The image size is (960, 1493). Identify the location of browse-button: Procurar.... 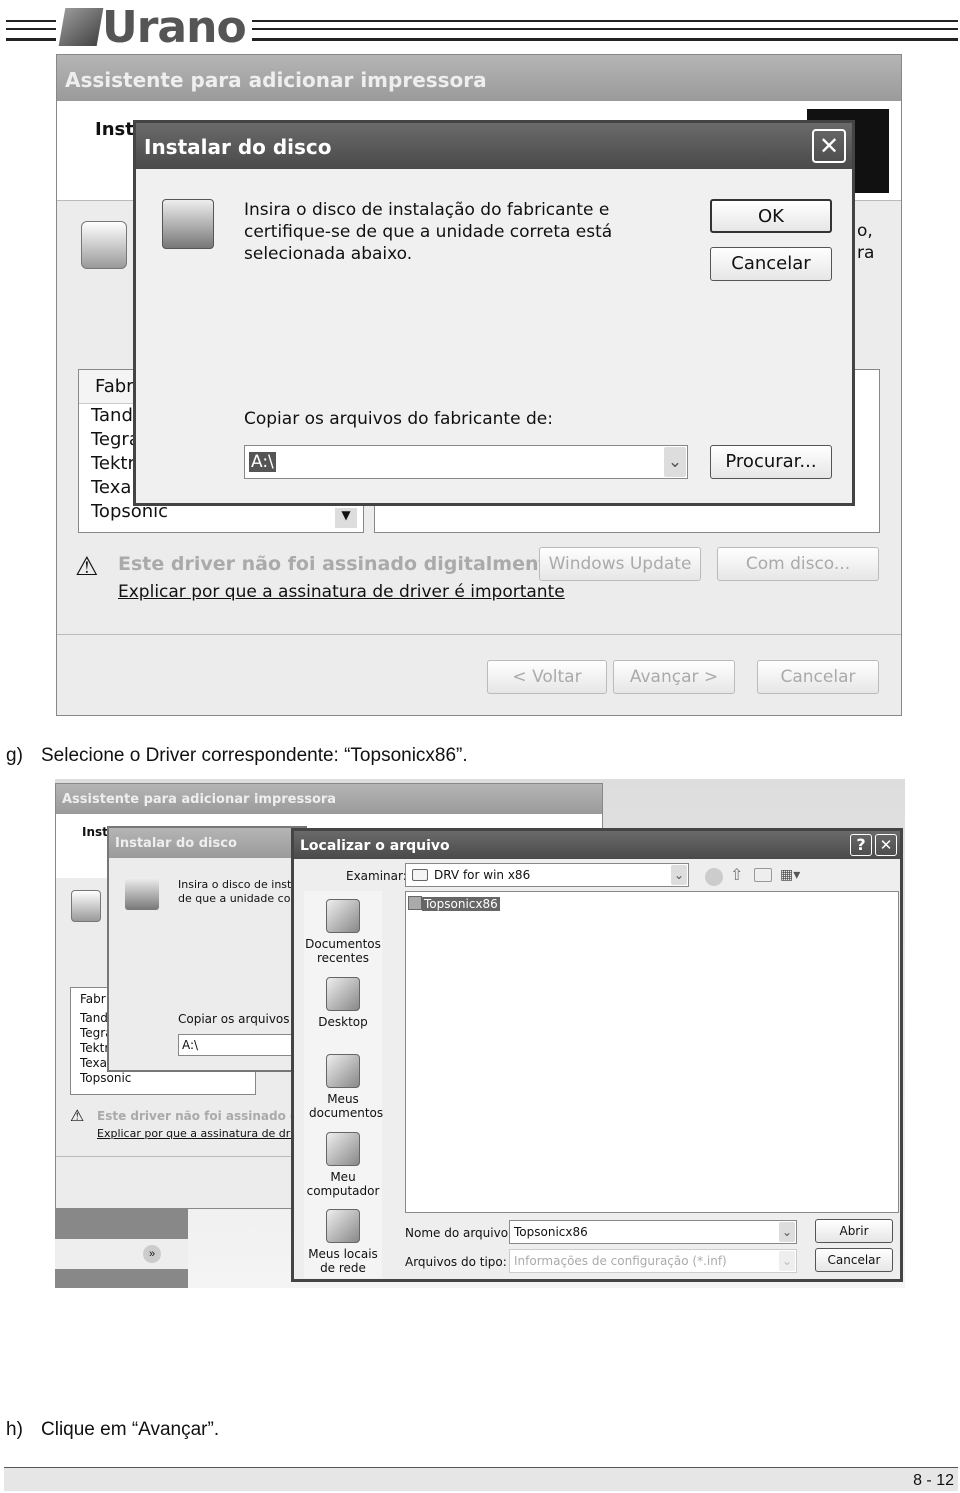
(771, 462).